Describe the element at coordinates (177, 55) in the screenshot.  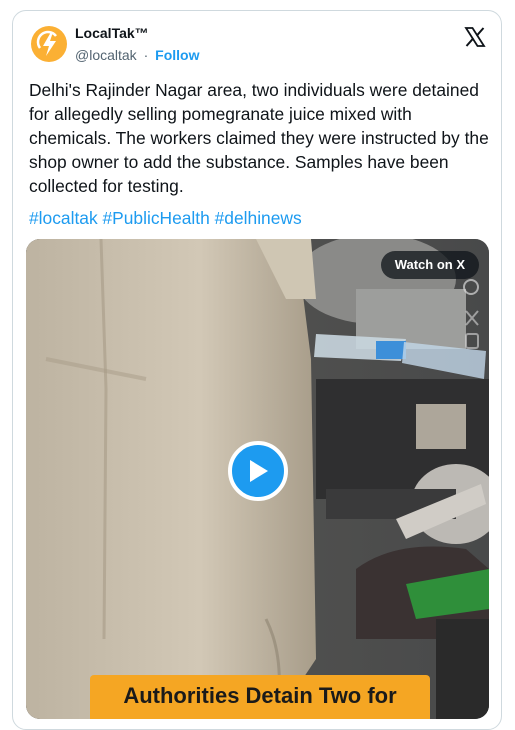
I see `follow-button: Follow` at that location.